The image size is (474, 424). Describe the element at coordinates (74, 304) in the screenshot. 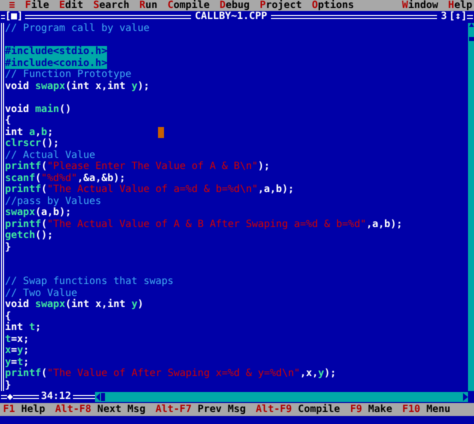

I see `code-line: void swapx(int x,int y)` at that location.